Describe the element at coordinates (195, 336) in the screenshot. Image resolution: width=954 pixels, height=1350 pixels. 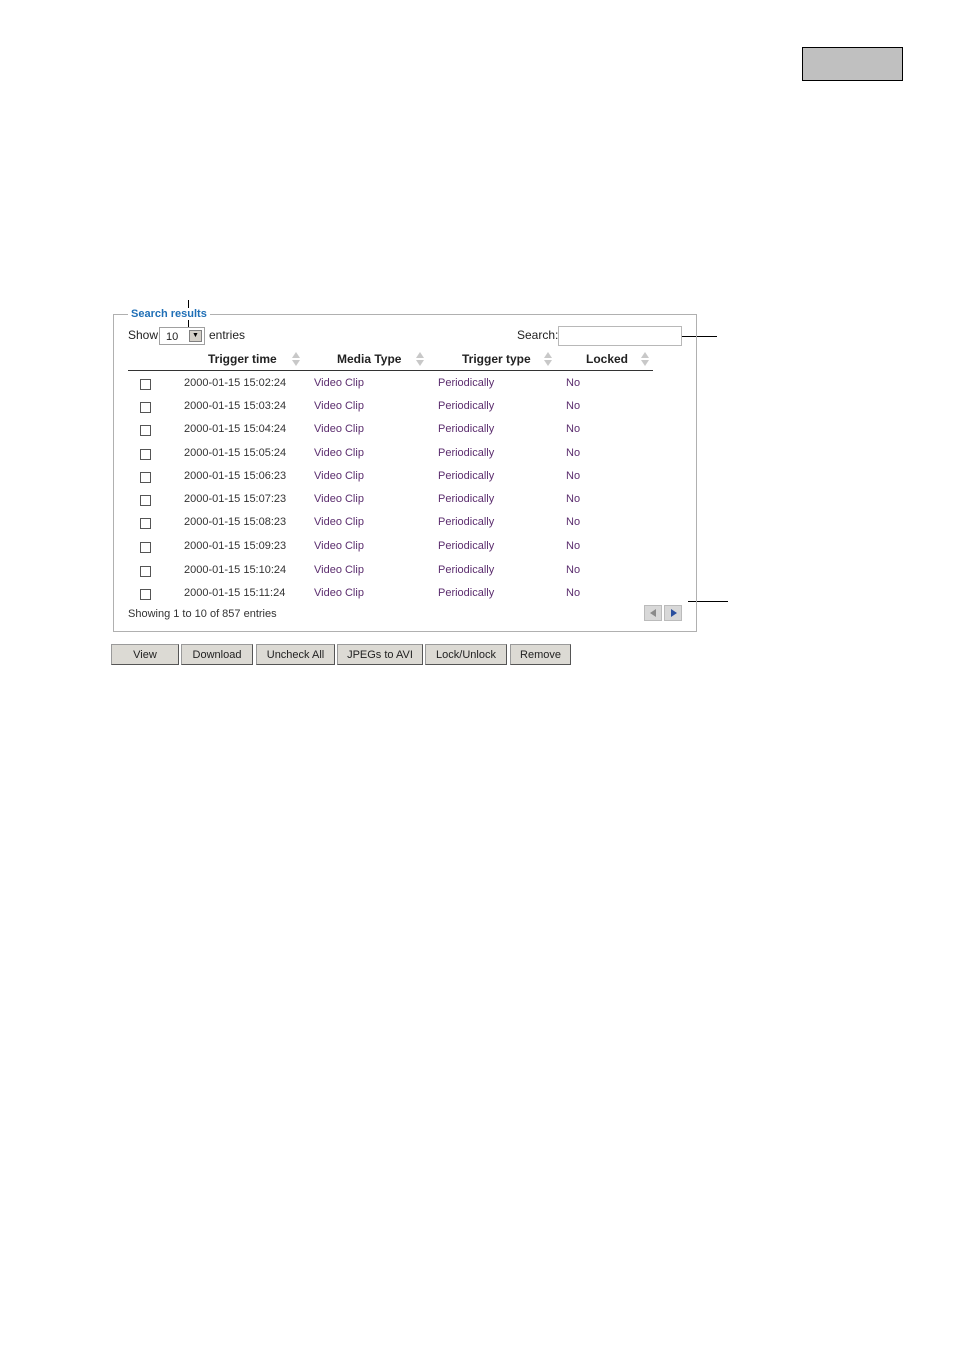
I see `chevron-down-icon: ▼` at that location.